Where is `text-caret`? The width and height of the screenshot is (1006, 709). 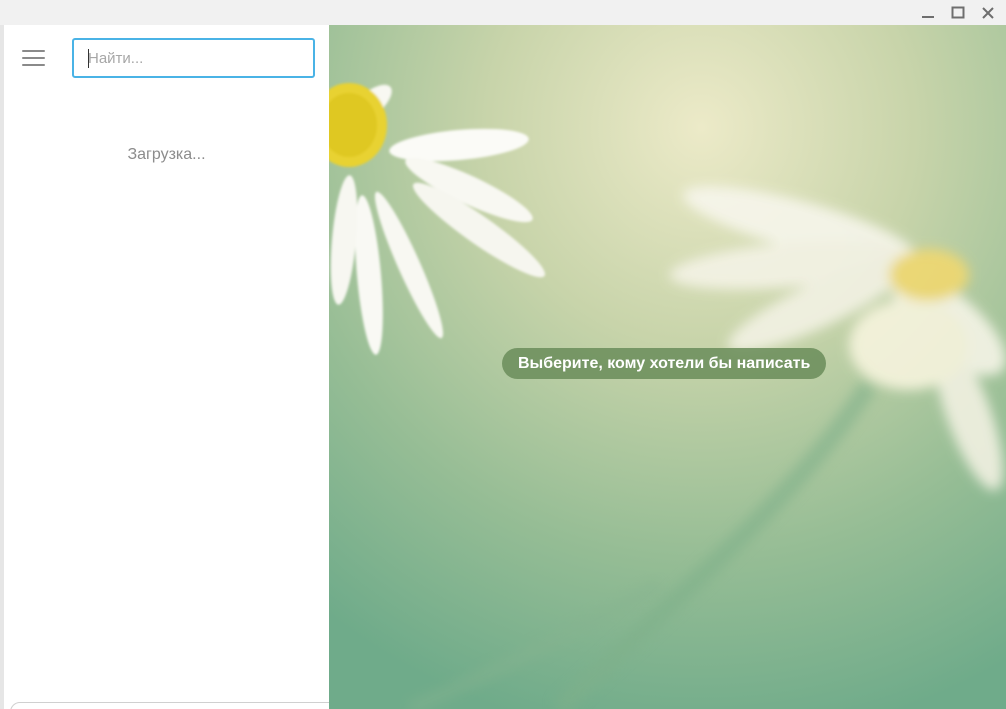
text-caret is located at coordinates (88, 58).